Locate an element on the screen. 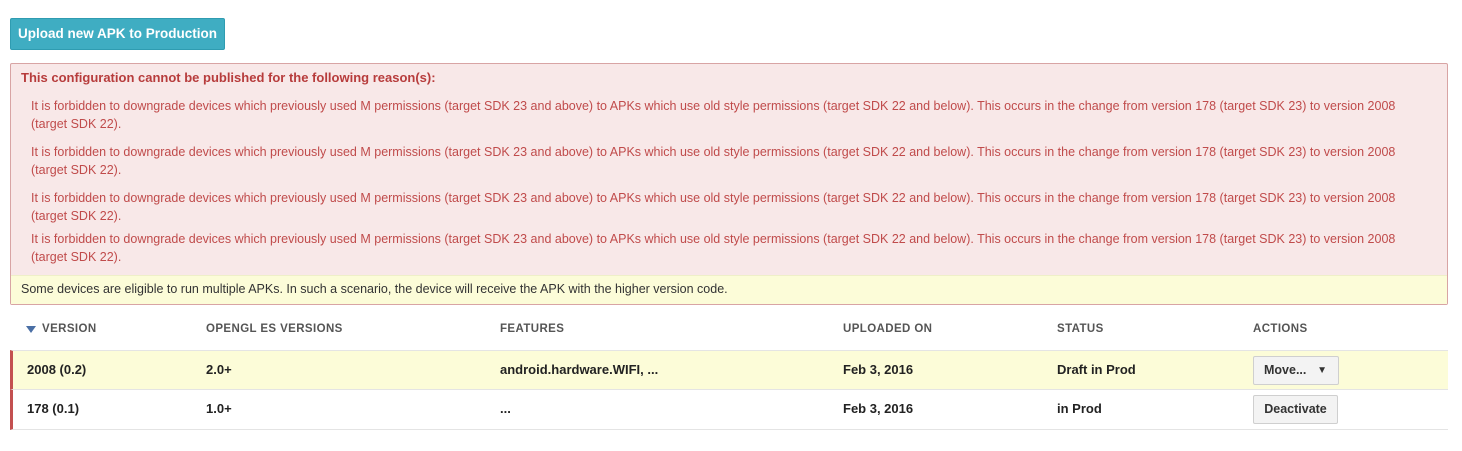 Image resolution: width=1462 pixels, height=451 pixels. version-cell: 178 (0.1) is located at coordinates (53, 408).